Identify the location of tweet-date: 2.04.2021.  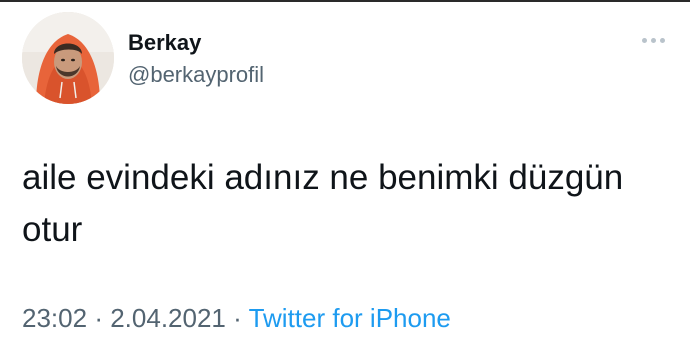
(168, 318).